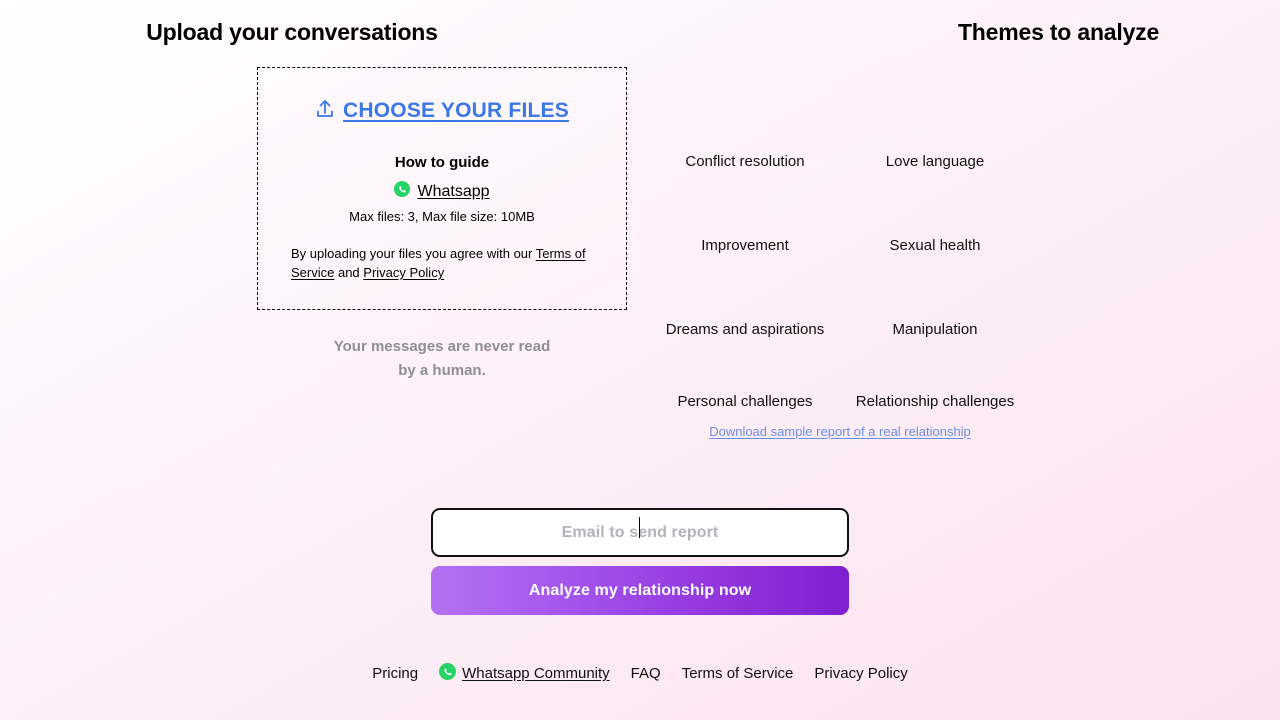  Describe the element at coordinates (745, 245) in the screenshot. I see `theme-item: Improvement` at that location.